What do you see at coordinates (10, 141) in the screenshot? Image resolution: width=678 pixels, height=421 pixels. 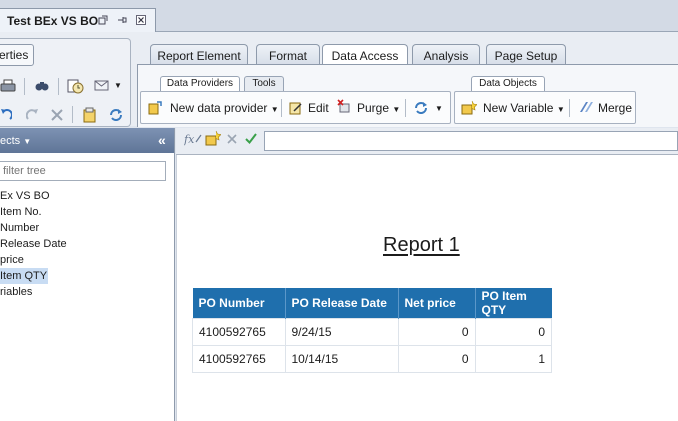 I see `panel-title-text: ects` at bounding box center [10, 141].